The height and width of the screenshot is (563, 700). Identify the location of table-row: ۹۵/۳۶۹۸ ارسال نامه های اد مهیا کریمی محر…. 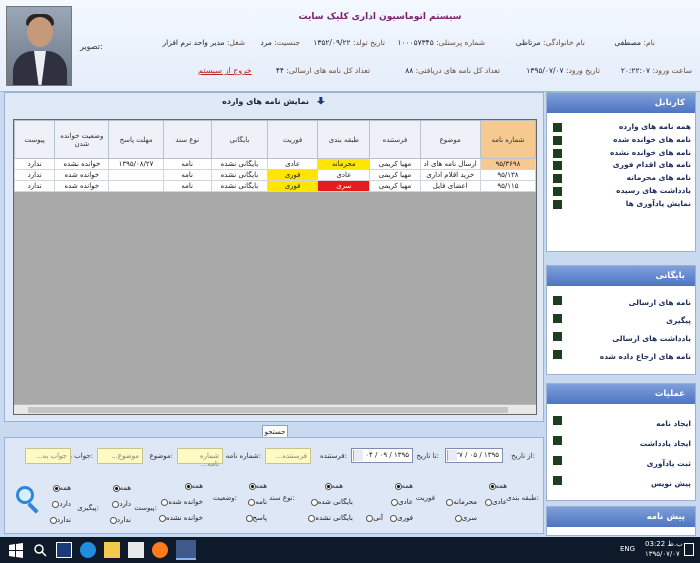
(275, 164).